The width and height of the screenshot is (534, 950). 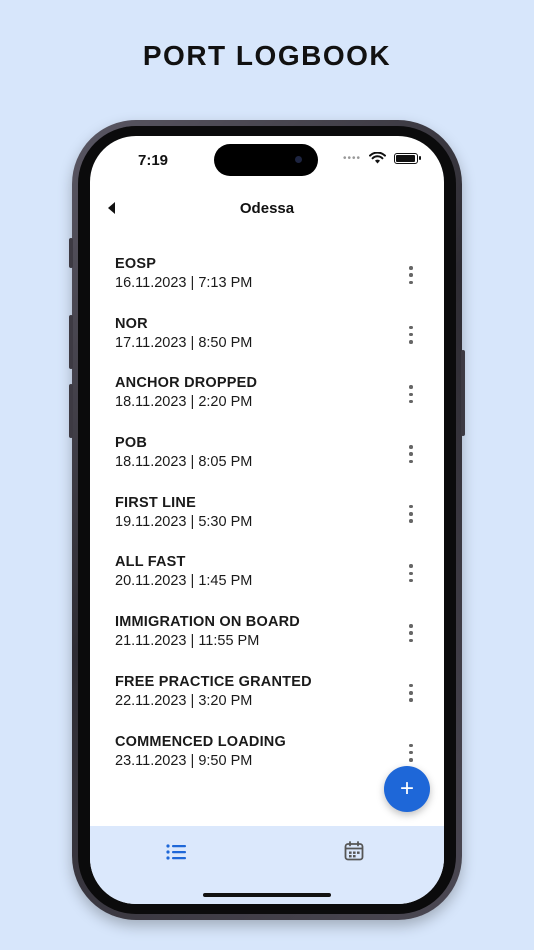 I want to click on power-button, so click(x=463, y=393).